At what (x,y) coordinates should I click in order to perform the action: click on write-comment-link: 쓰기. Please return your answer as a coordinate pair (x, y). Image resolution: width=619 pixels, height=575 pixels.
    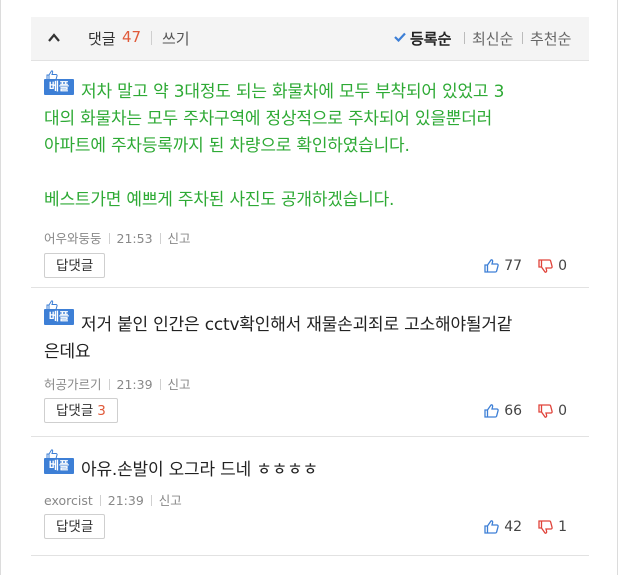
    Looking at the image, I should click on (176, 38).